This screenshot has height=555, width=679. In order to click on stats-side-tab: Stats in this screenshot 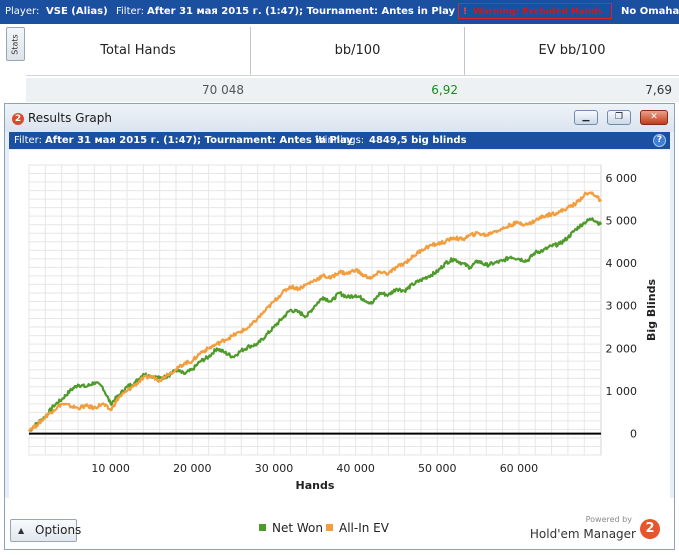, I will do `click(15, 44)`.